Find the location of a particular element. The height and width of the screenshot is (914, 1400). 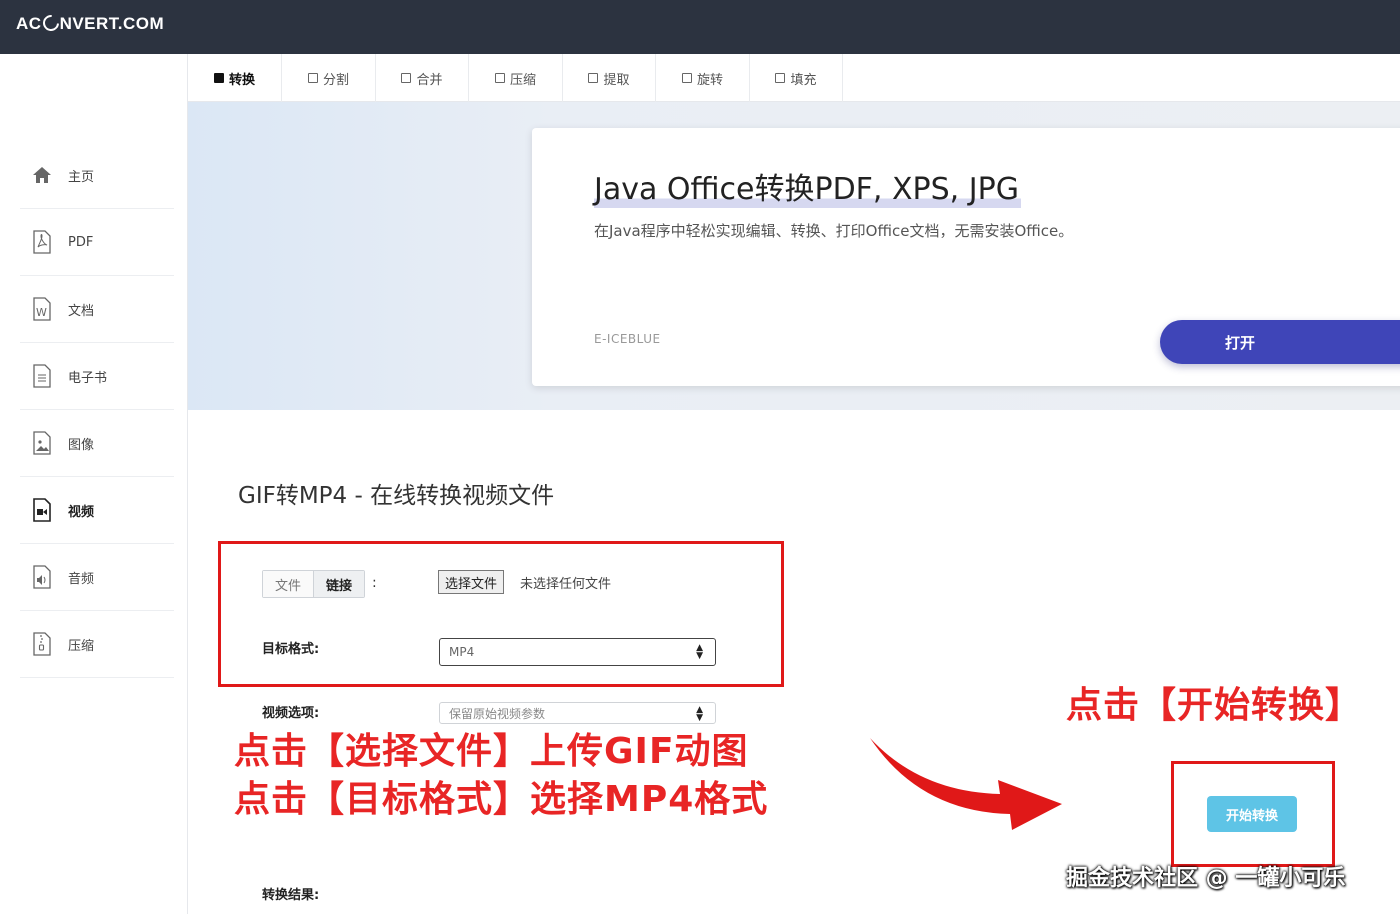

sidebar-item-label: PDF is located at coordinates (81, 242).